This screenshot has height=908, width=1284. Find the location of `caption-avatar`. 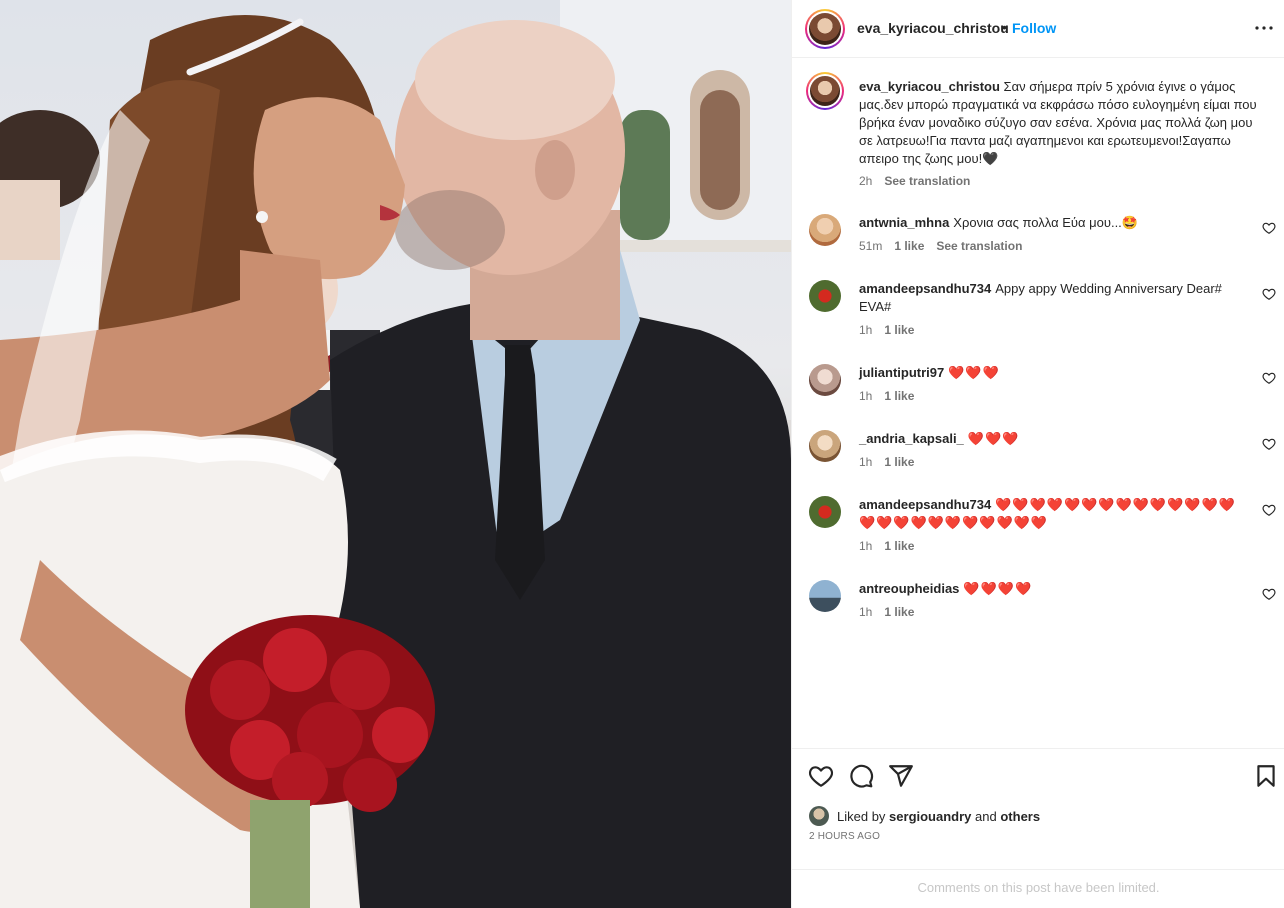

caption-avatar is located at coordinates (825, 91).